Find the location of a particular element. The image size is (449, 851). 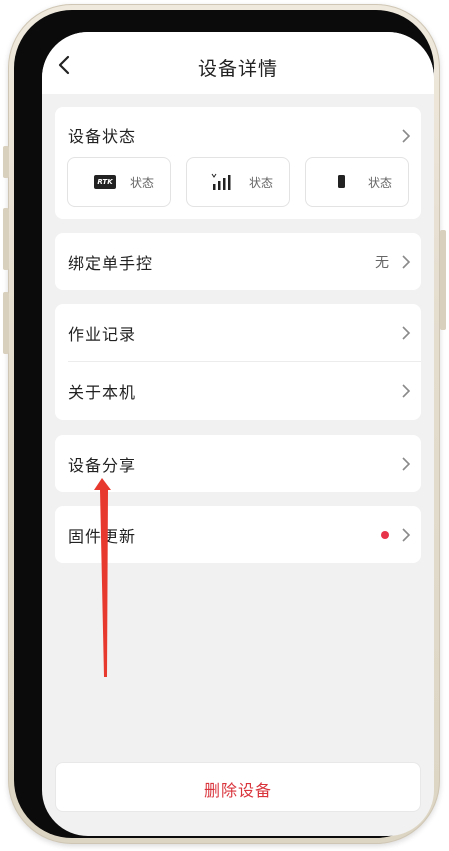

bind-remote-value: 无 is located at coordinates (382, 262).